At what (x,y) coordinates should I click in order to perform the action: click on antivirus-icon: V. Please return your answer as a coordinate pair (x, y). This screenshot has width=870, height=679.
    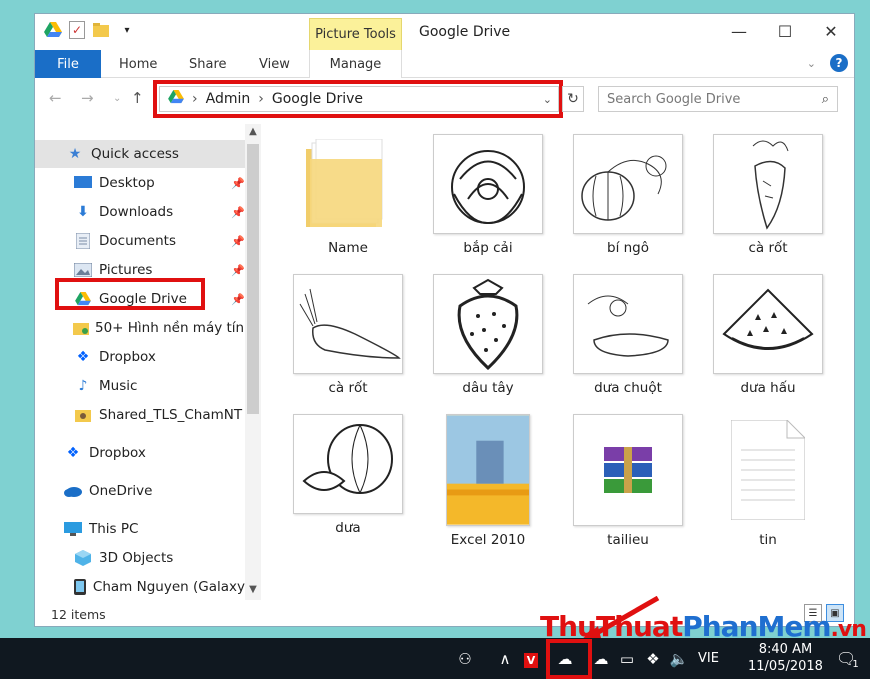
    Looking at the image, I should click on (531, 659).